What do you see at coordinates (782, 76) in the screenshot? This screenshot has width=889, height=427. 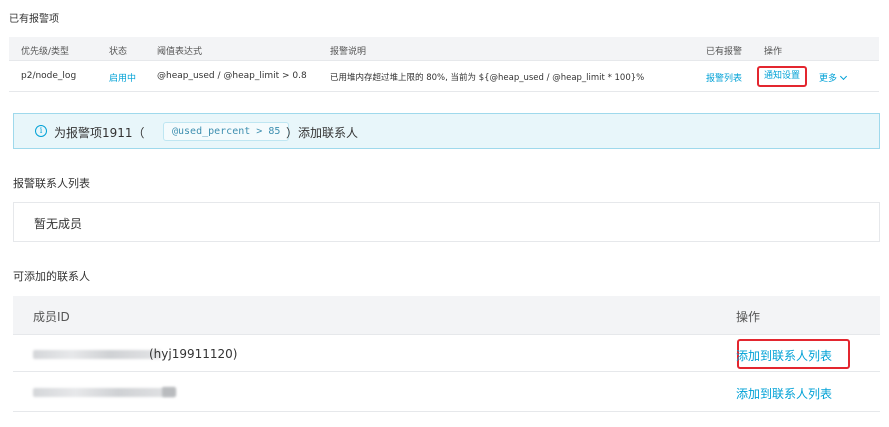 I see `notify-settings-button: 通知设置` at bounding box center [782, 76].